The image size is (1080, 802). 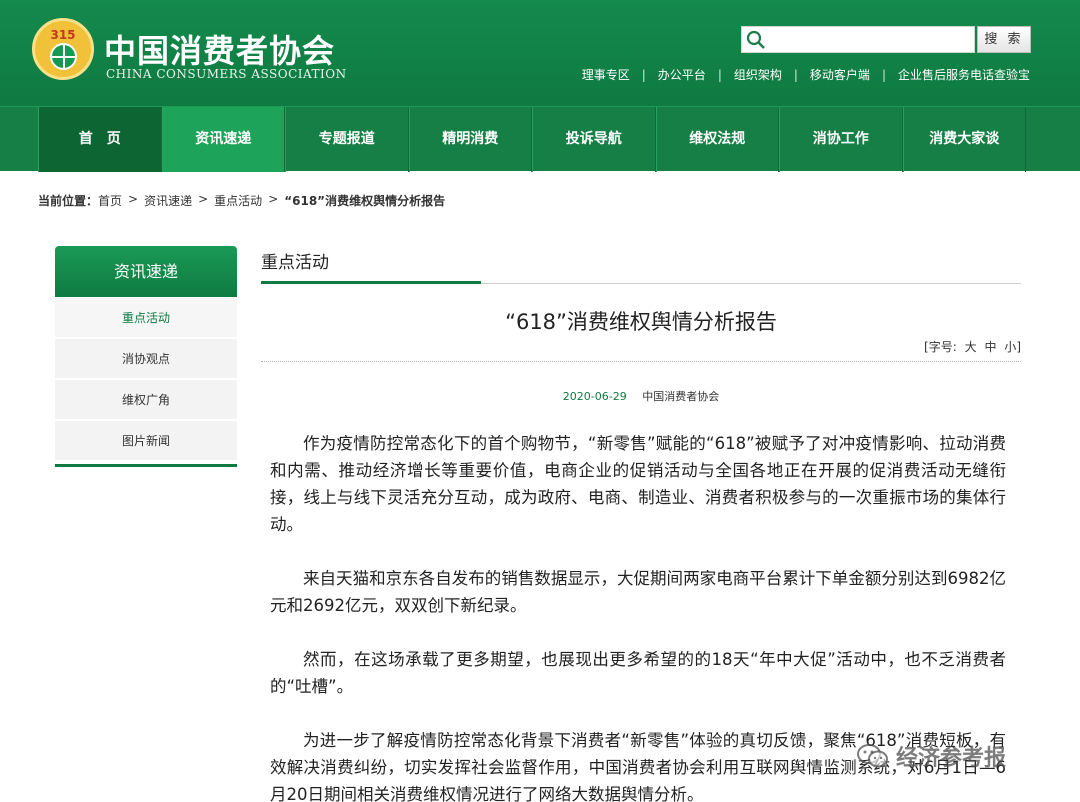 I want to click on article-title: “618”消费维权舆情分析报告, so click(x=641, y=322).